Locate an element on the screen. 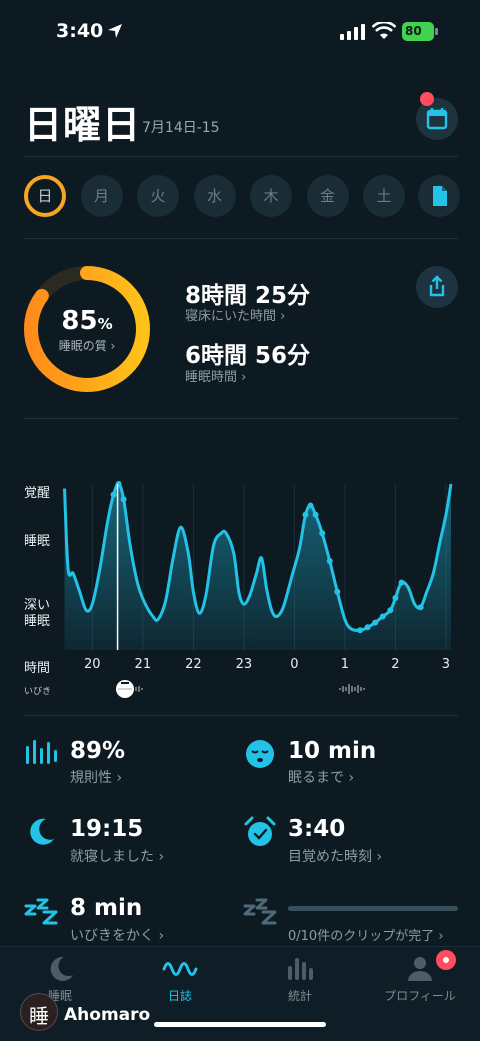 The image size is (480, 1041). document-icon is located at coordinates (440, 196).